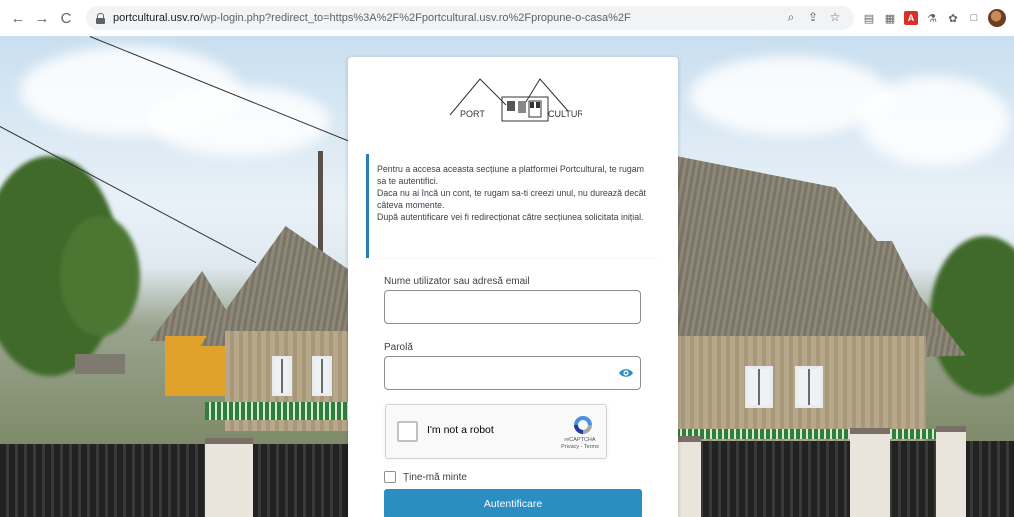 This screenshot has width=1014, height=517. What do you see at coordinates (580, 447) in the screenshot?
I see `recaptcha-links: Privacy - Terms` at bounding box center [580, 447].